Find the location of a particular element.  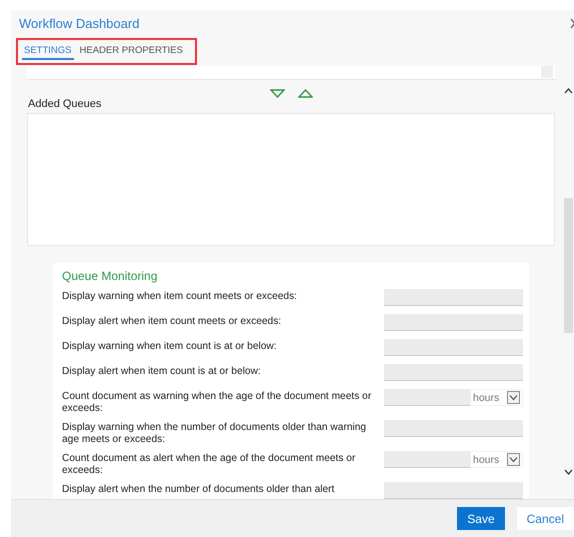

list-box is located at coordinates (291, 73).